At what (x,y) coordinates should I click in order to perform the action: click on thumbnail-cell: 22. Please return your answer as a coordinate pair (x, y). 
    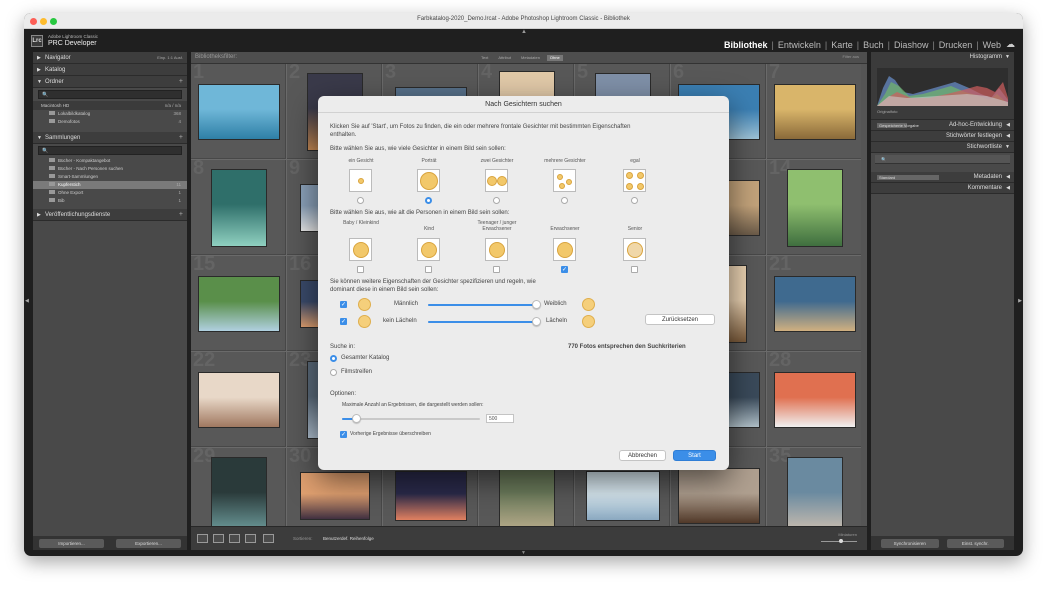
    Looking at the image, I should click on (238, 399).